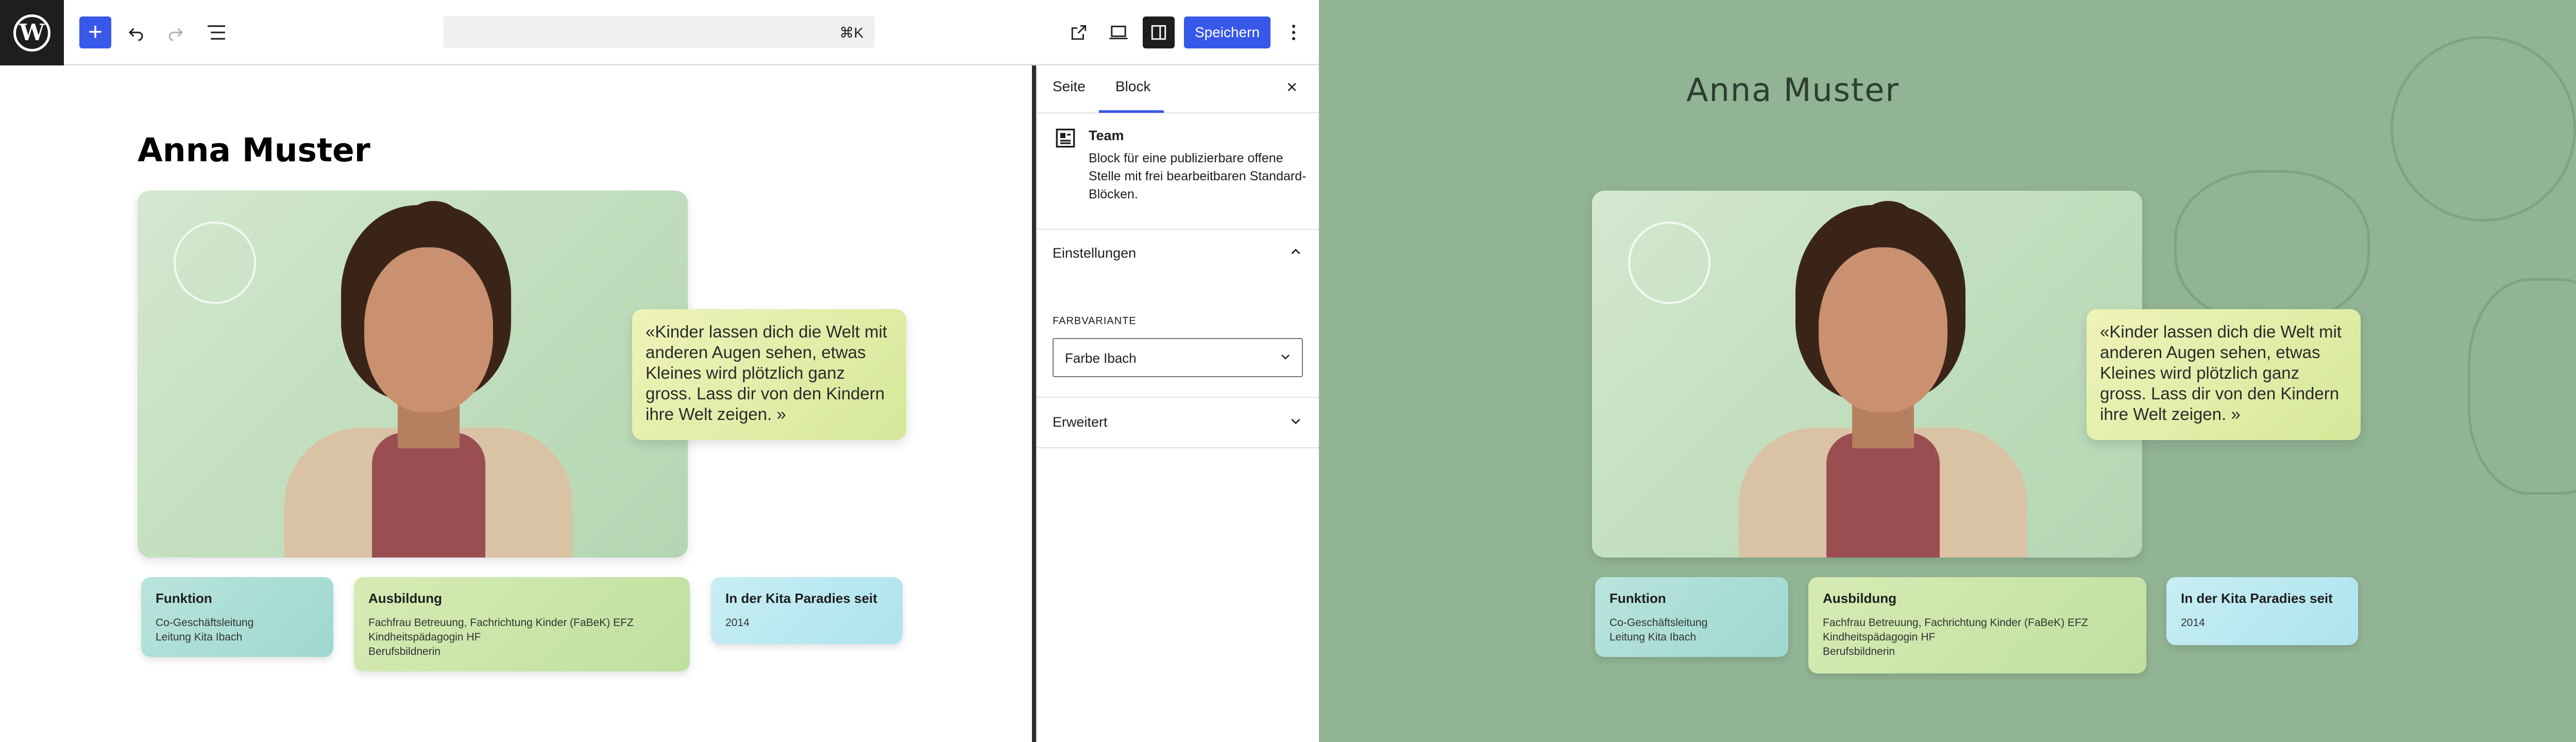 The height and width of the screenshot is (742, 2576). Describe the element at coordinates (1081, 422) in the screenshot. I see `advanced-panel-toggle: Erweitert` at that location.